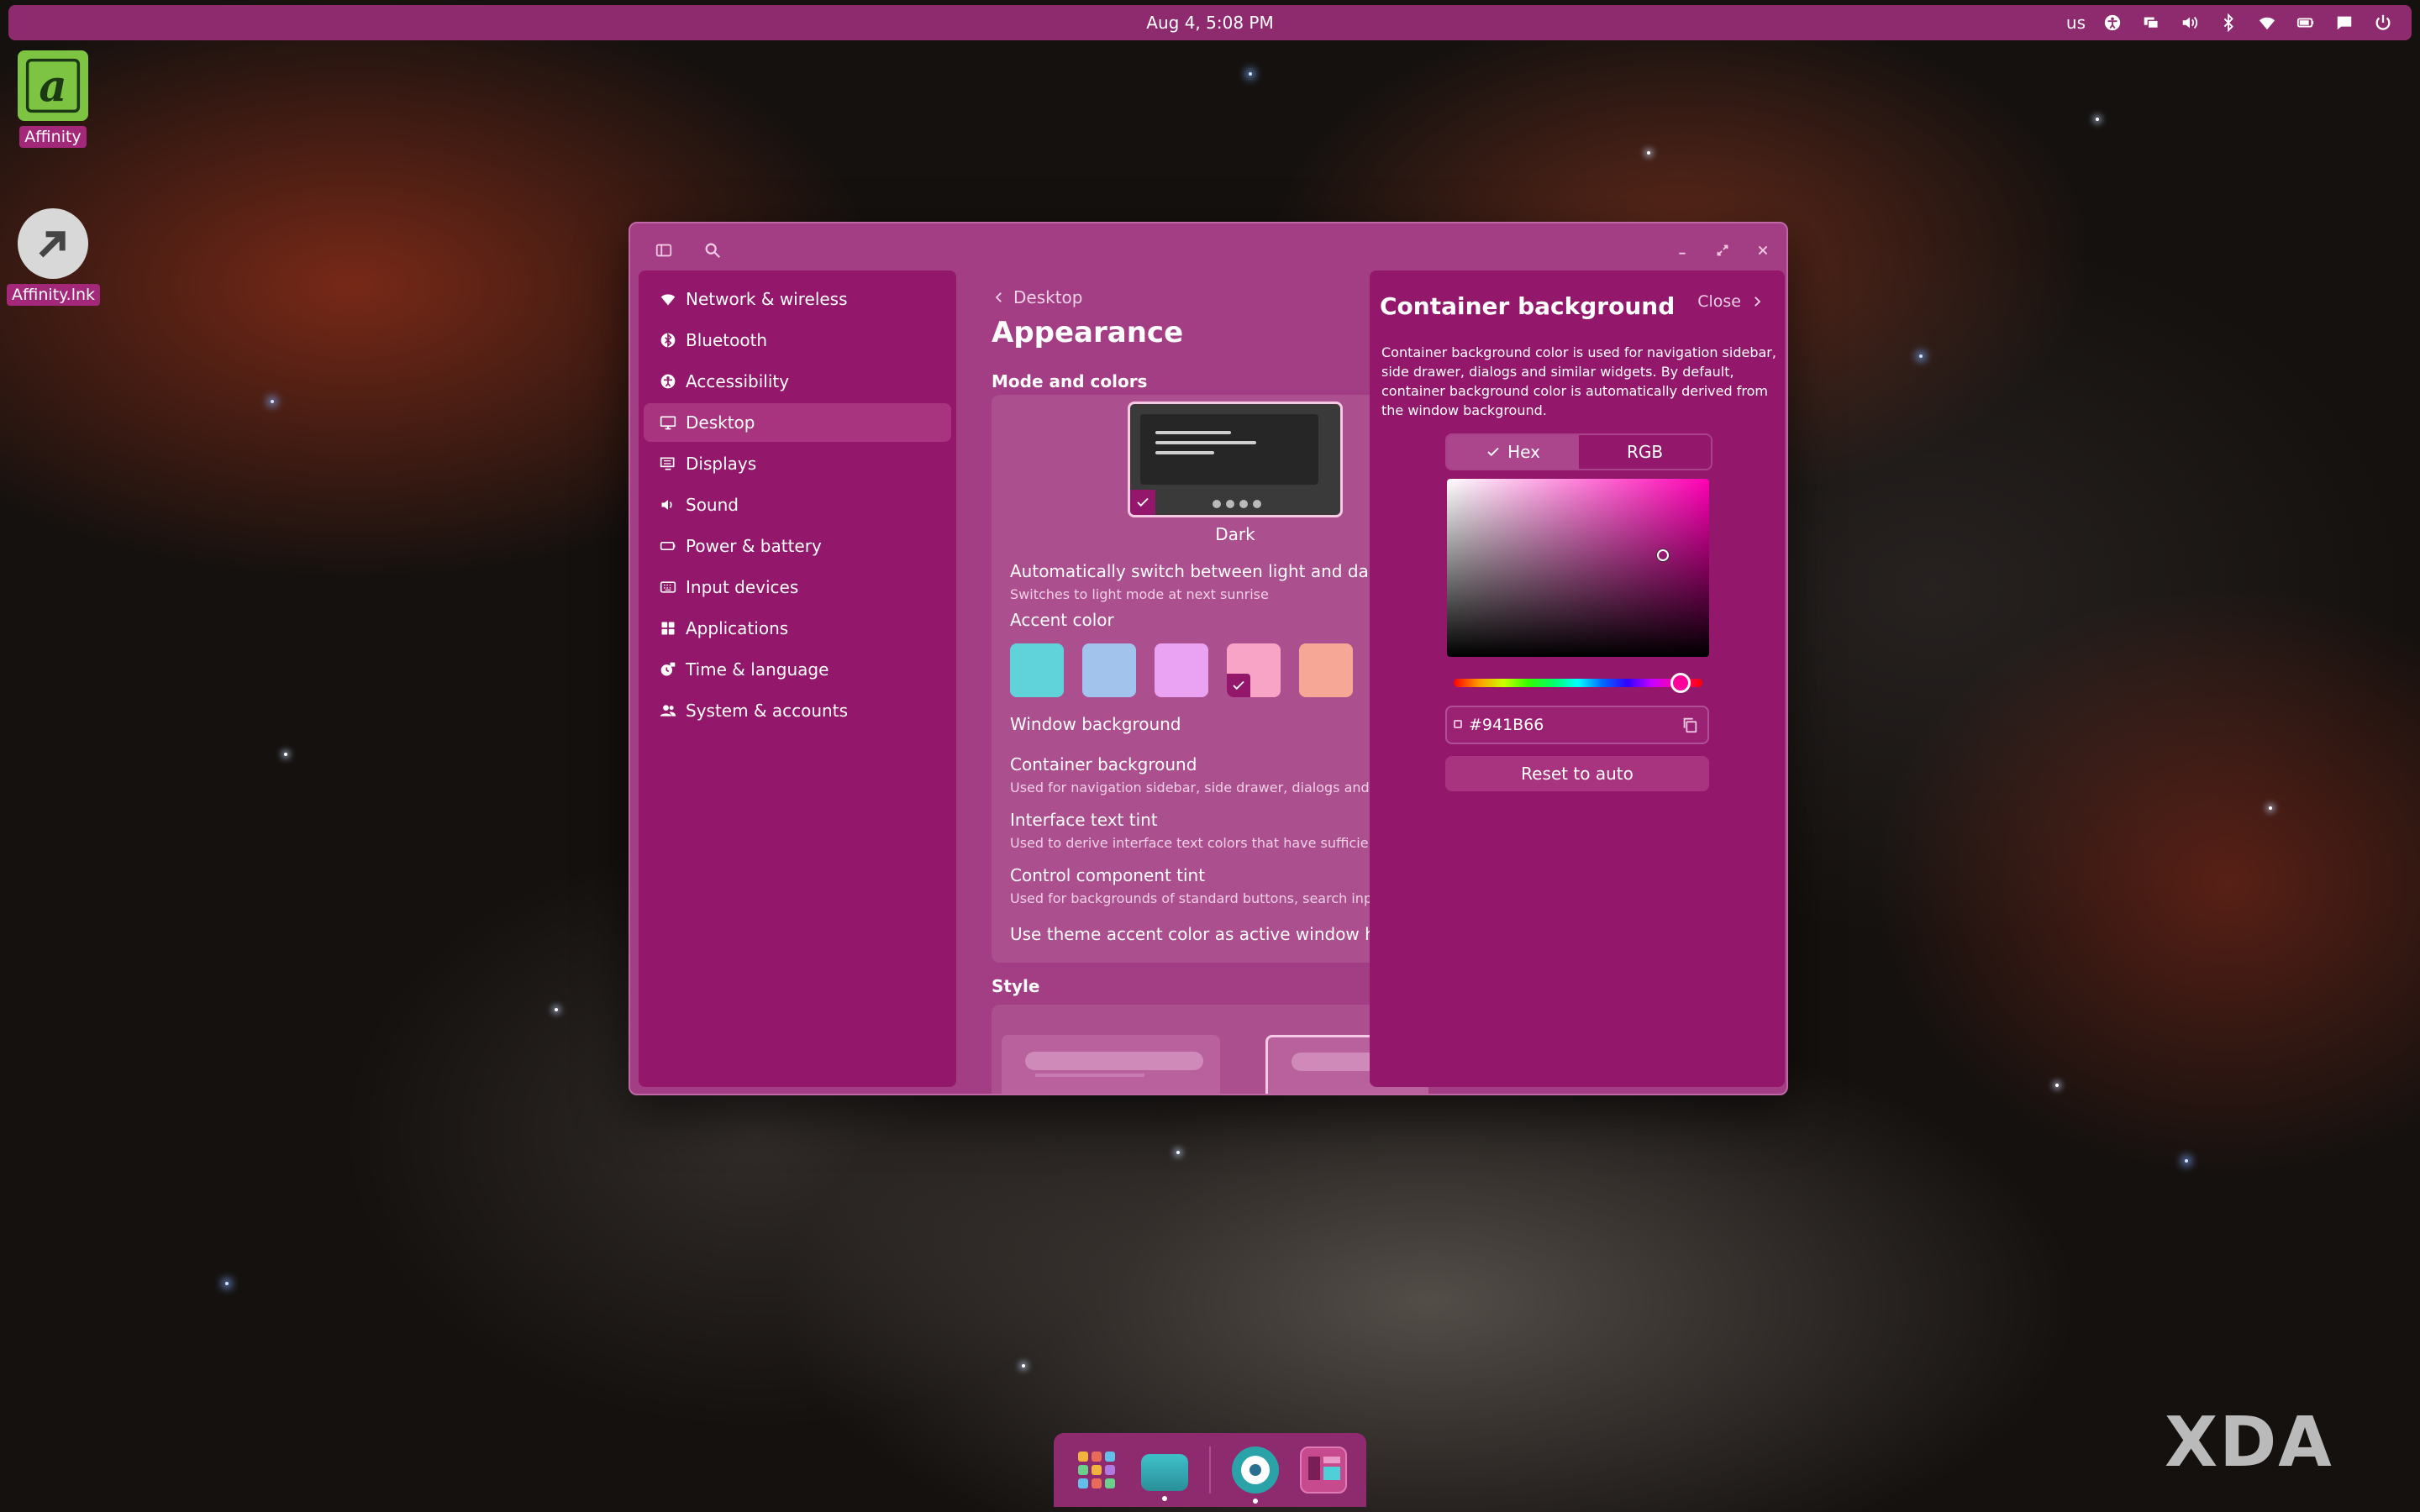 The height and width of the screenshot is (1512, 2420). What do you see at coordinates (1111, 1064) in the screenshot?
I see `style-option-thumbnail` at bounding box center [1111, 1064].